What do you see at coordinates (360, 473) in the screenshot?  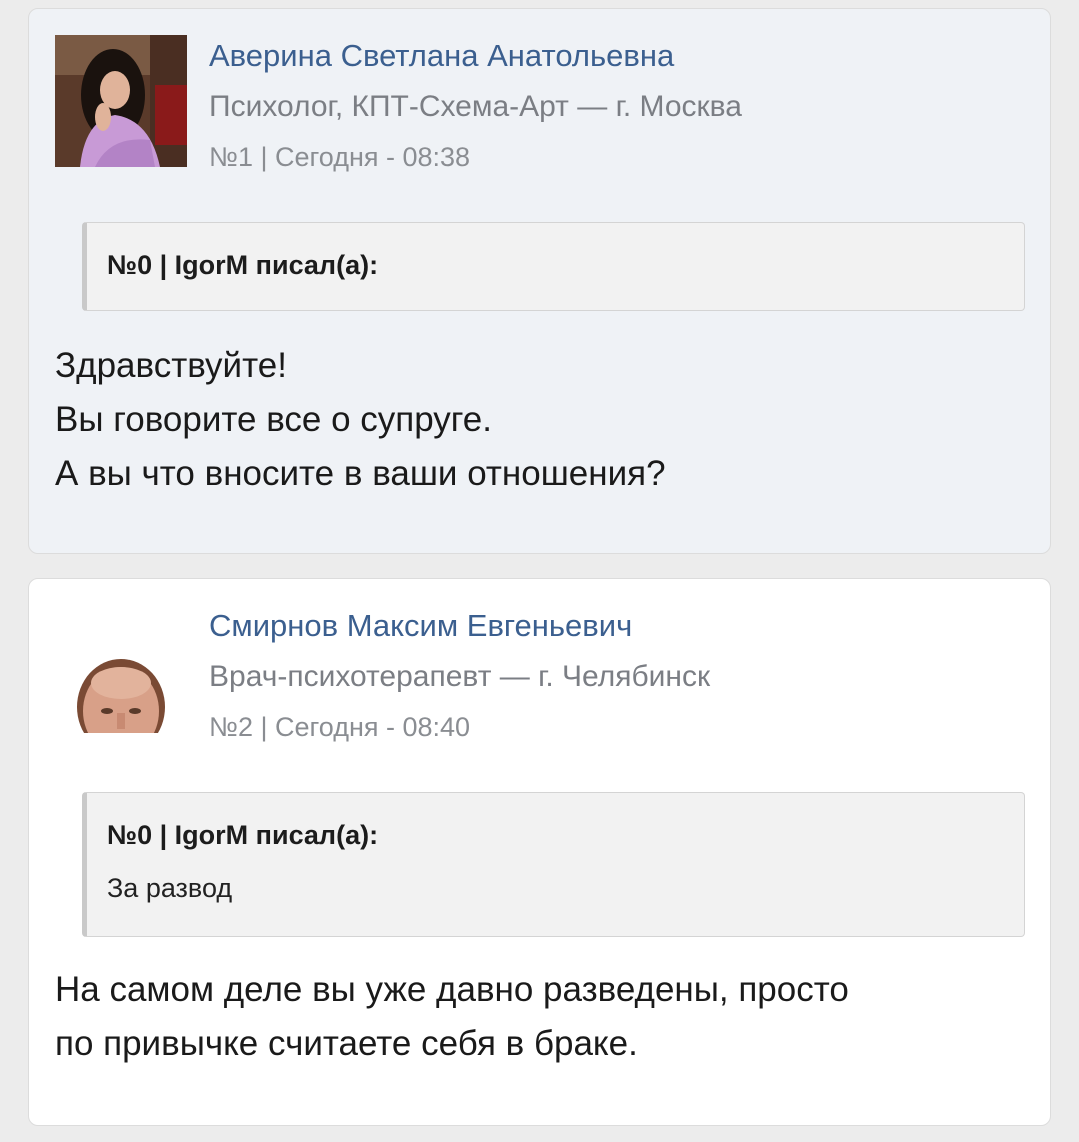 I see `post-line: А вы что вносите в ваши отношения?` at bounding box center [360, 473].